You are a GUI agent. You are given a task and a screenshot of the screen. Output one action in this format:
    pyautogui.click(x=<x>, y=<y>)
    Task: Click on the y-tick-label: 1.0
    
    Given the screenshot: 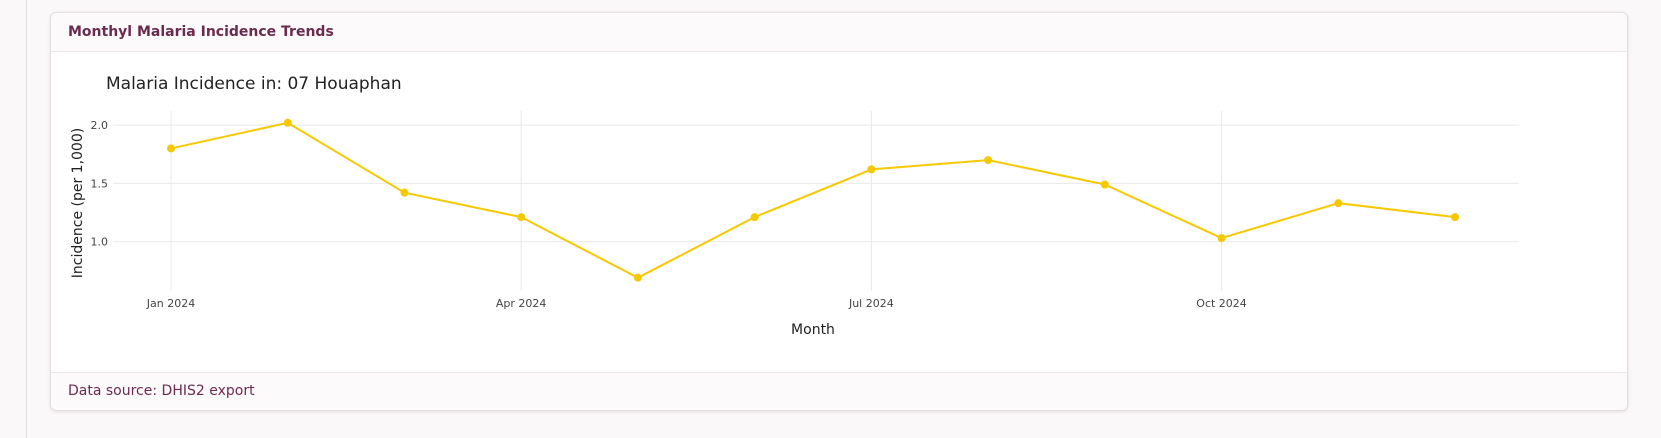 What is the action you would take?
    pyautogui.click(x=100, y=242)
    